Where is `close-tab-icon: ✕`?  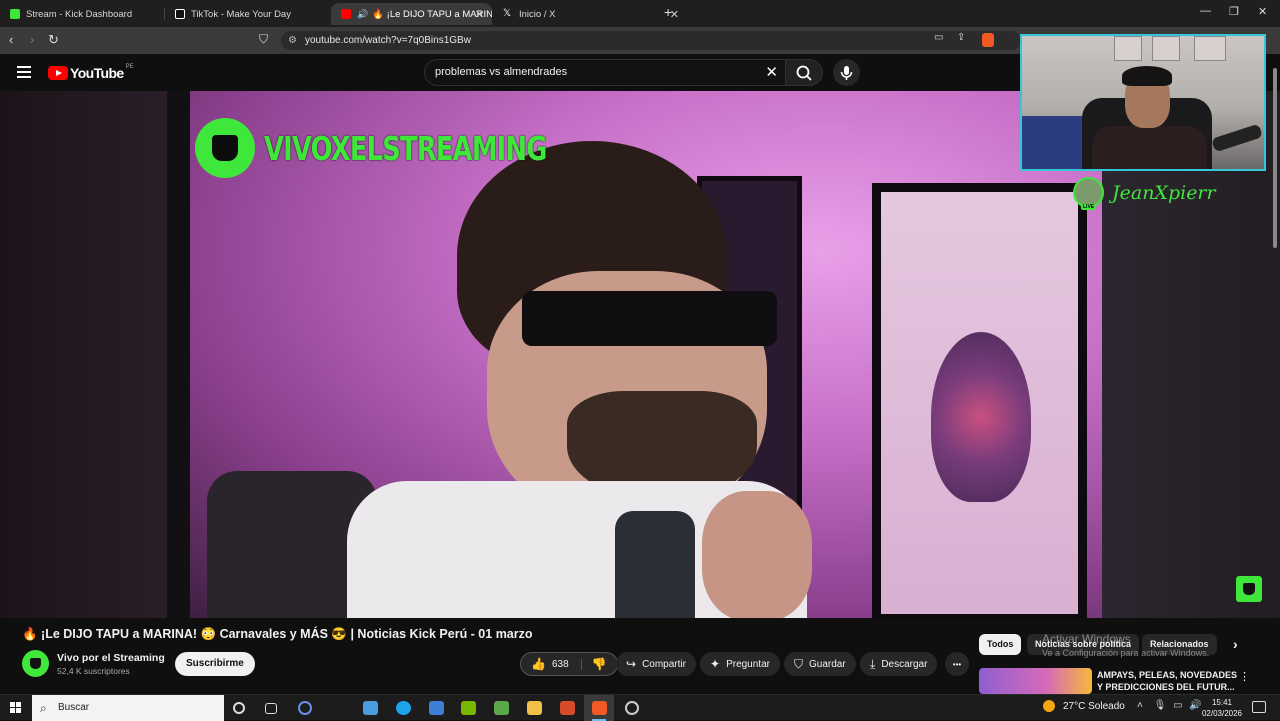
close-tab-icon: ✕ is located at coordinates (479, 14).